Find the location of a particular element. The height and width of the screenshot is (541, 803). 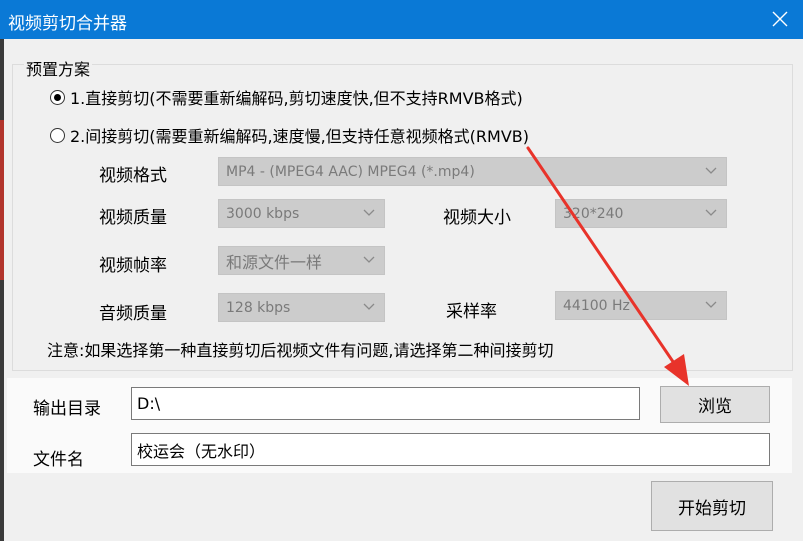

video-size-value: 320*240 is located at coordinates (593, 213).